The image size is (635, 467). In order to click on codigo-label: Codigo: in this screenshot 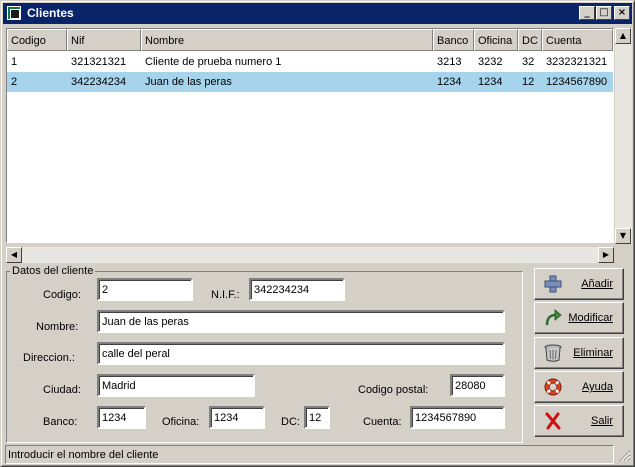, I will do `click(62, 295)`.